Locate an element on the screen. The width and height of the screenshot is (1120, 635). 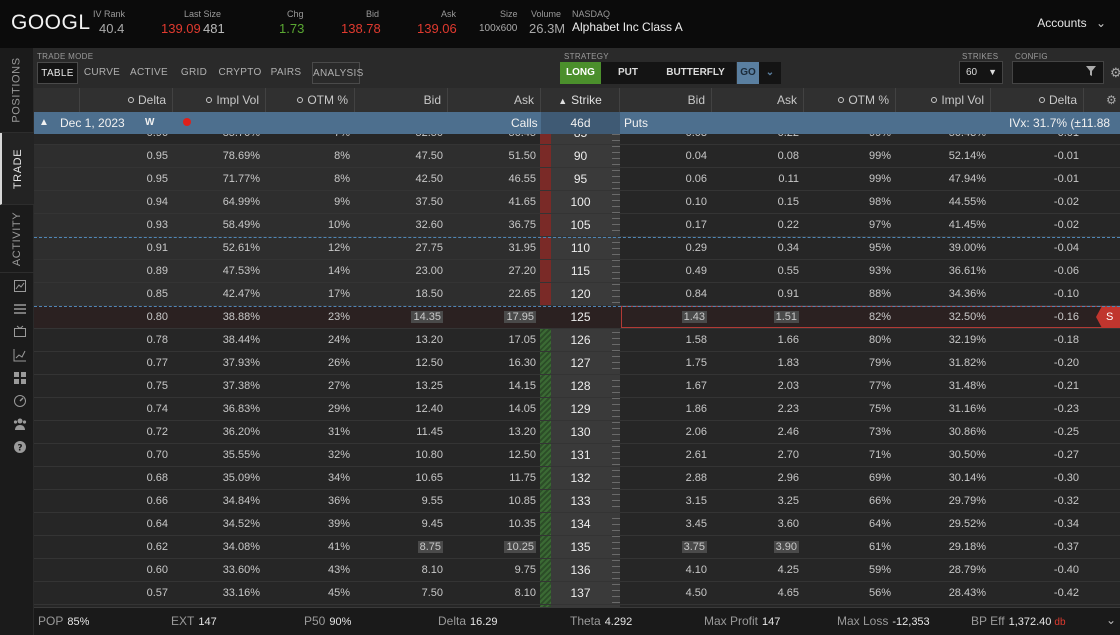
put-bid: 2.06 is located at coordinates (663, 432).